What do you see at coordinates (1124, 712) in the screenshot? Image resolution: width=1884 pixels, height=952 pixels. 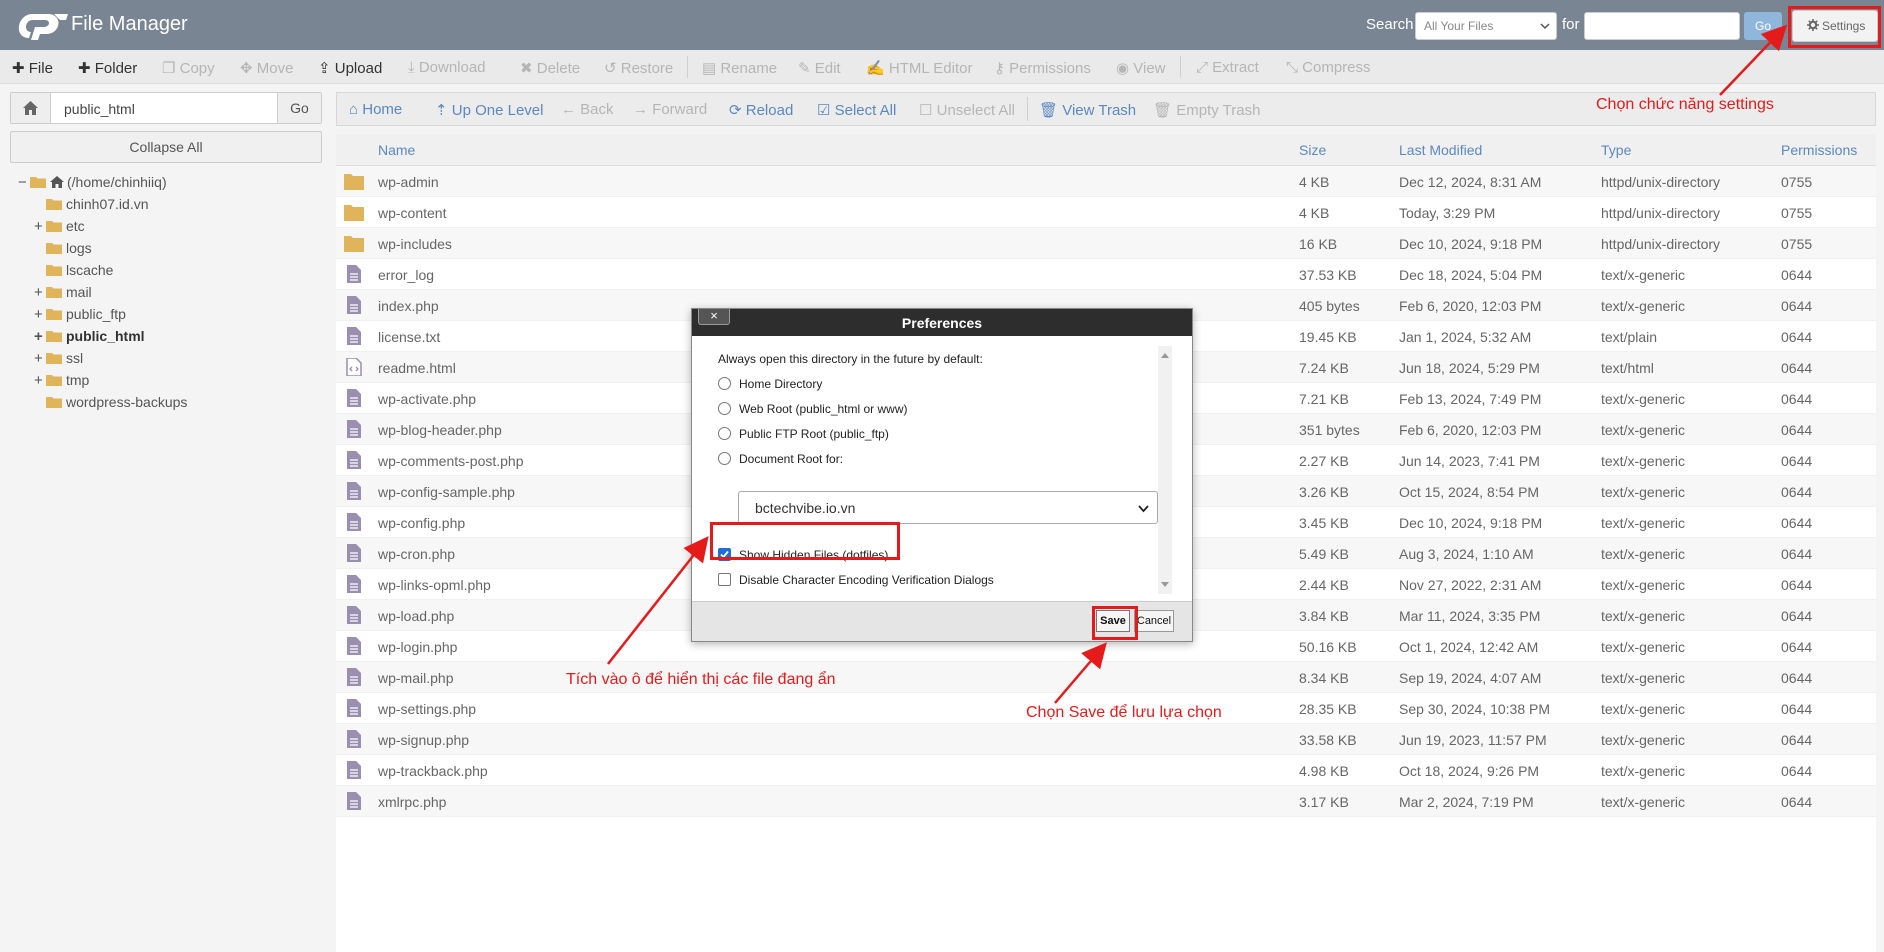 I see `annotation-save-text: Chọn Save để lưu lựa chọn` at bounding box center [1124, 712].